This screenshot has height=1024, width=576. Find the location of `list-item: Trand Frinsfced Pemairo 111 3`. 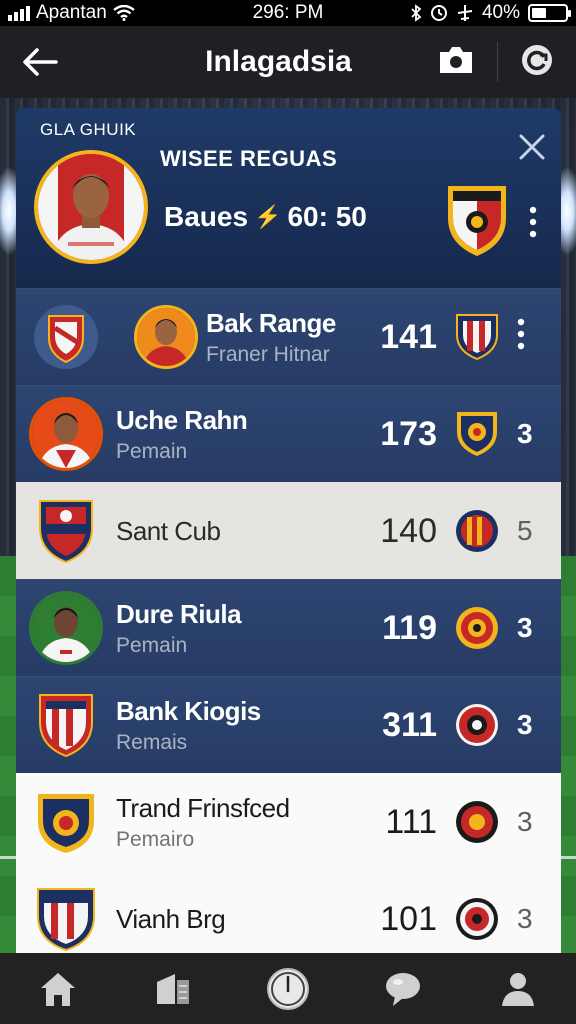

list-item: Trand Frinsfced Pemairo 111 3 is located at coordinates (288, 821).